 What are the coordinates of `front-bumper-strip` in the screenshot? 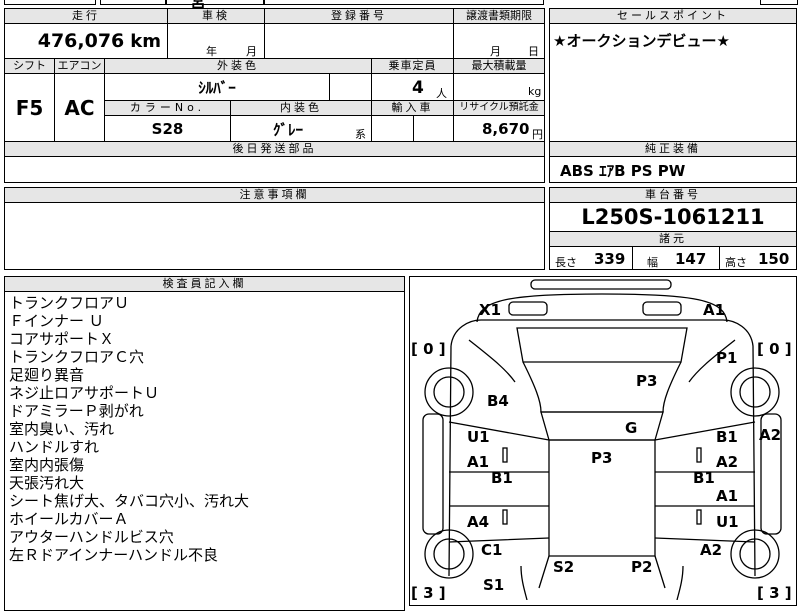 It's located at (601, 284).